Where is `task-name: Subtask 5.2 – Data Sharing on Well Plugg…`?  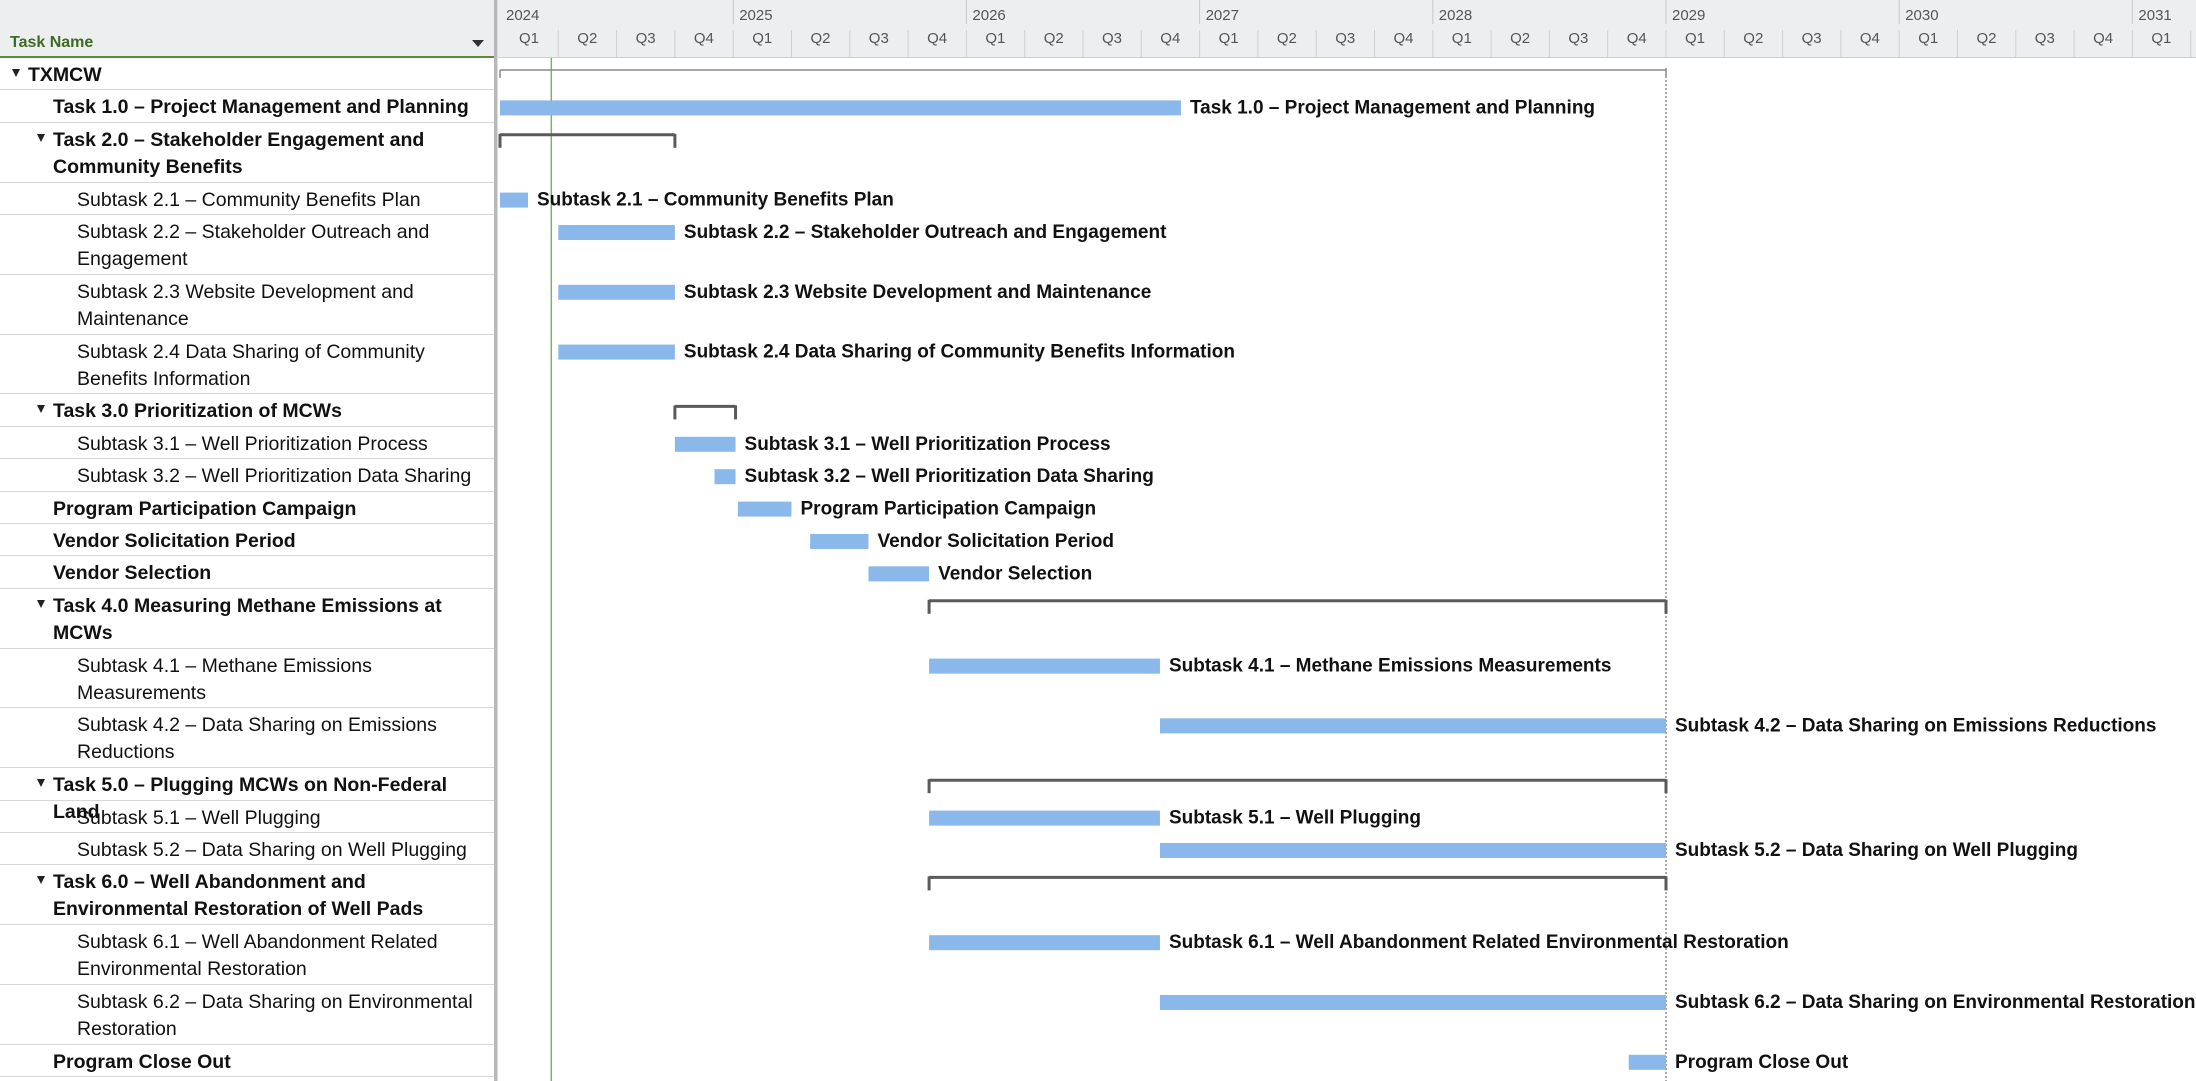 task-name: Subtask 5.2 – Data Sharing on Well Plugg… is located at coordinates (272, 850).